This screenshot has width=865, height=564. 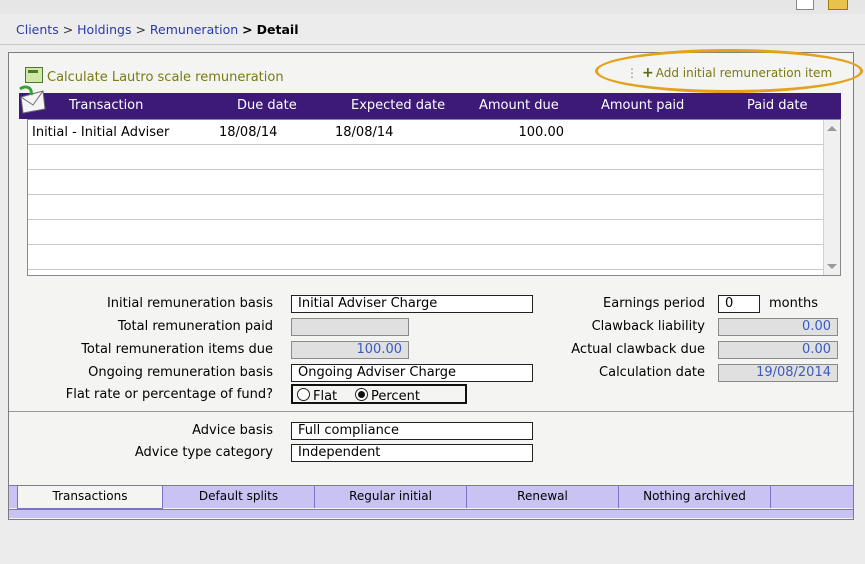 I want to click on clawback-liability-field: 0.00, so click(x=778, y=327).